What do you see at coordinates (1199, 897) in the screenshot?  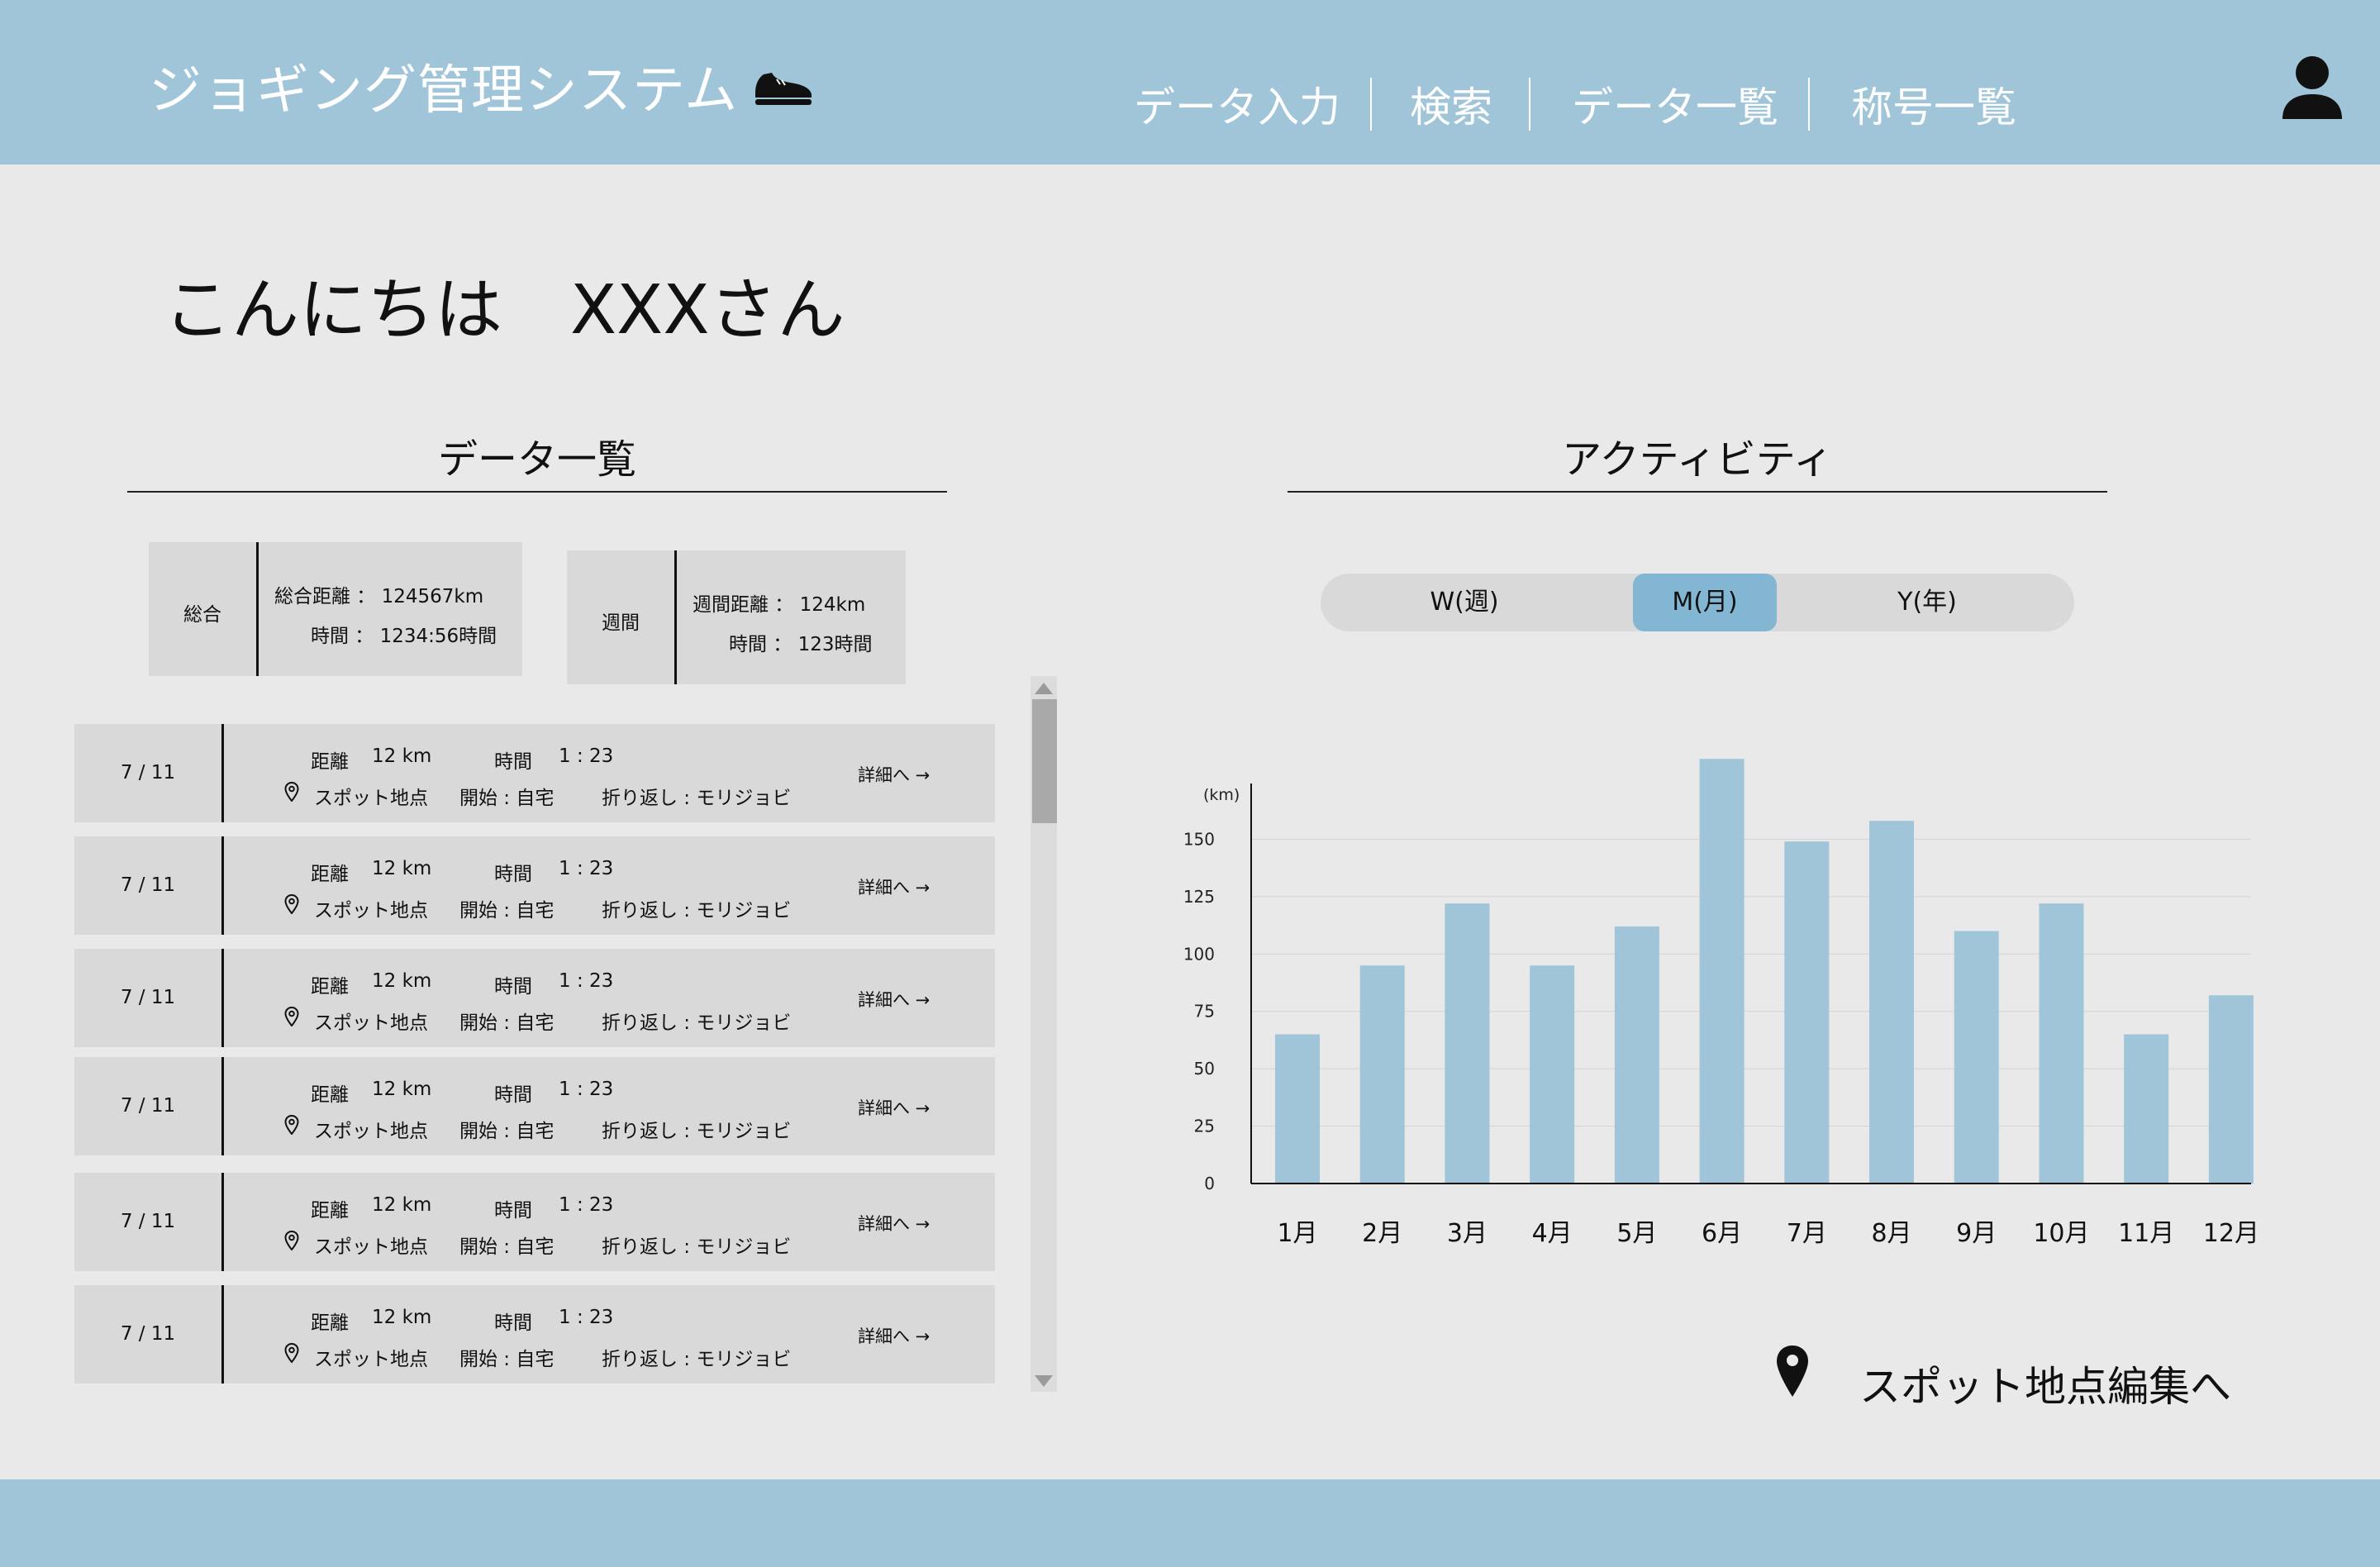 I see `y-tick-label: 125` at bounding box center [1199, 897].